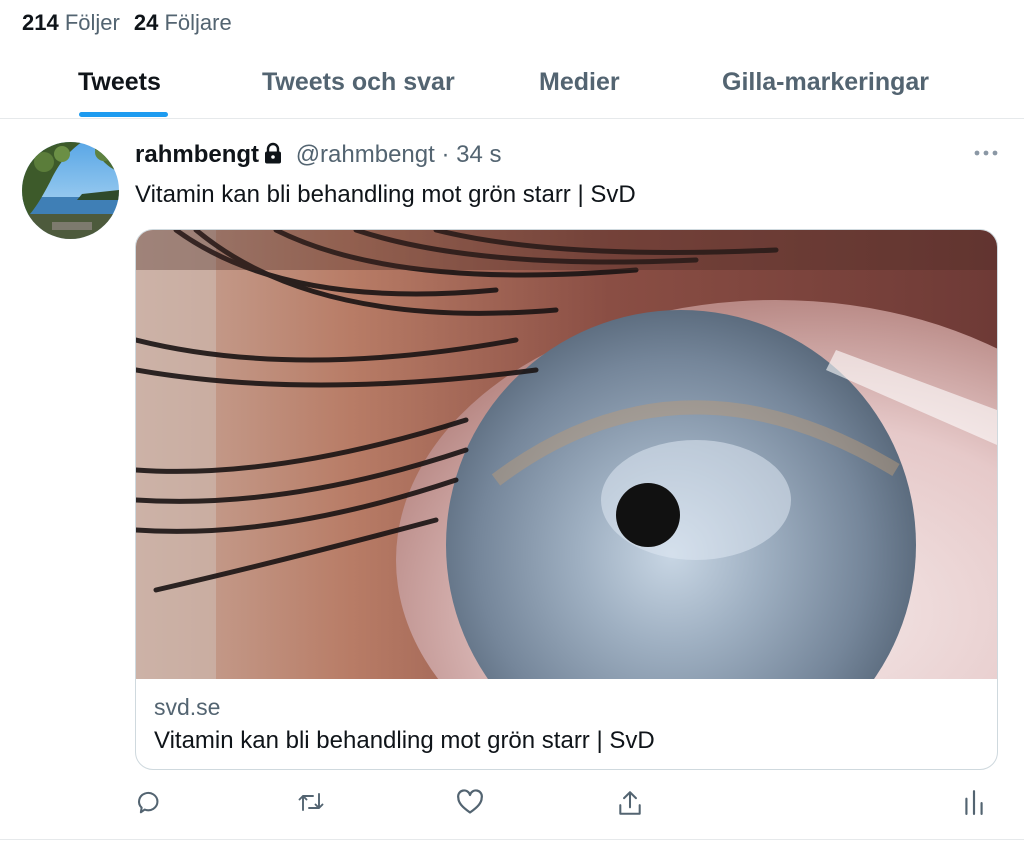  I want to click on lock-icon, so click(273, 156).